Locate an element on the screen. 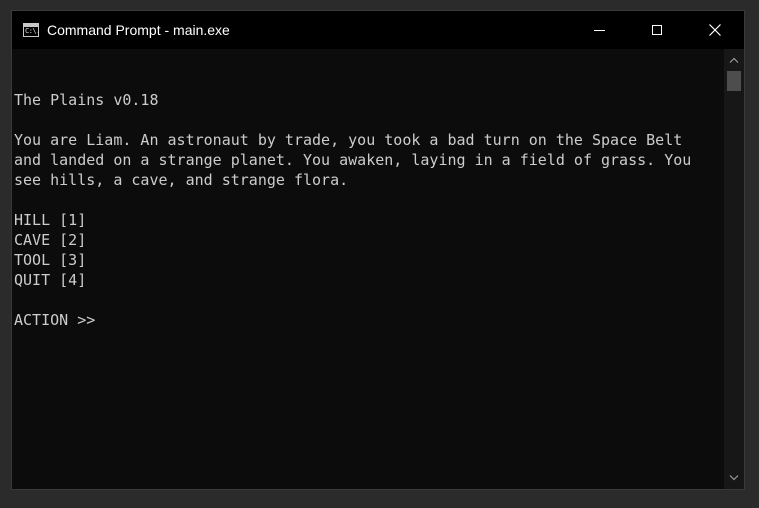 This screenshot has height=508, width=759. scroll-up-button is located at coordinates (734, 60).